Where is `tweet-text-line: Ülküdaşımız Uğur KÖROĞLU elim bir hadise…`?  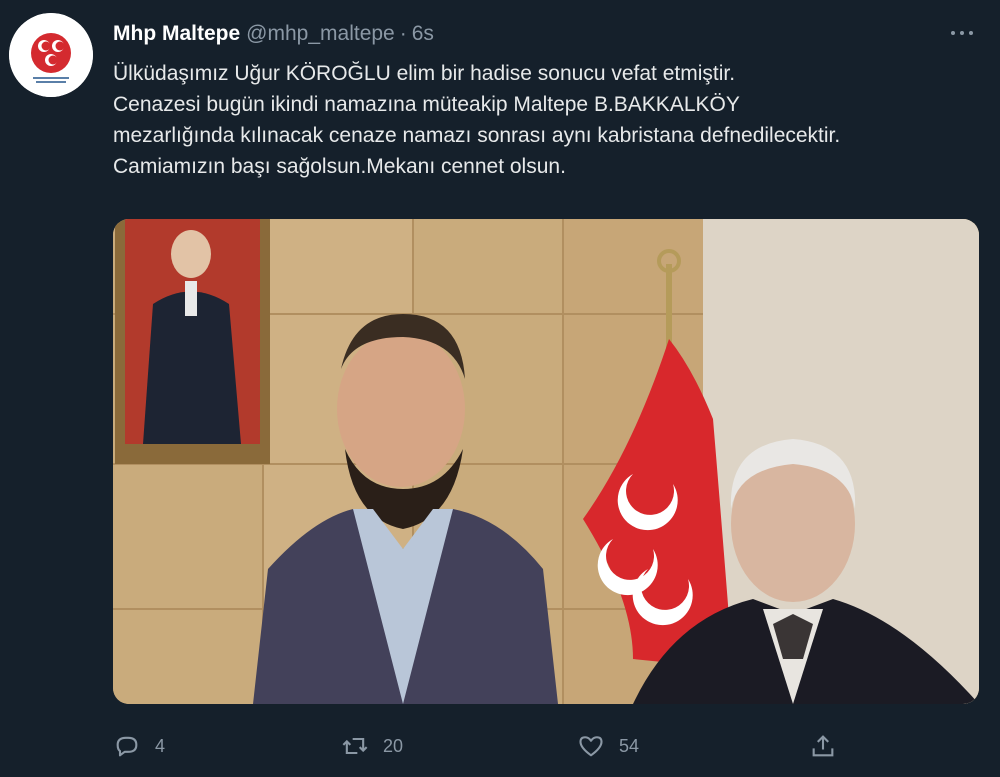 tweet-text-line: Ülküdaşımız Uğur KÖROĞLU elim bir hadise… is located at coordinates (424, 73).